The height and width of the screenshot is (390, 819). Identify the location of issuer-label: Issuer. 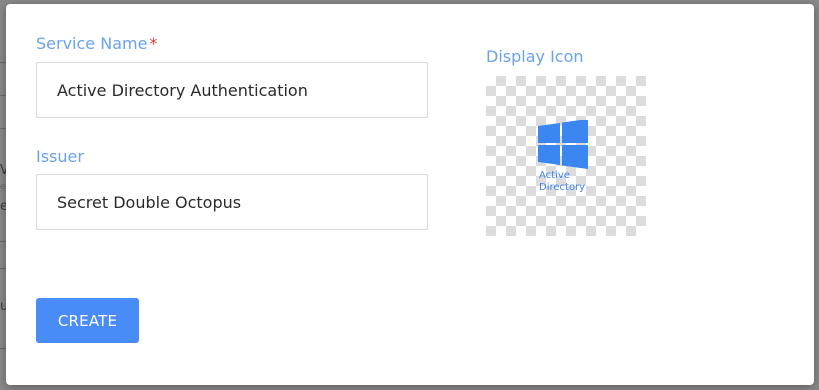
(60, 156).